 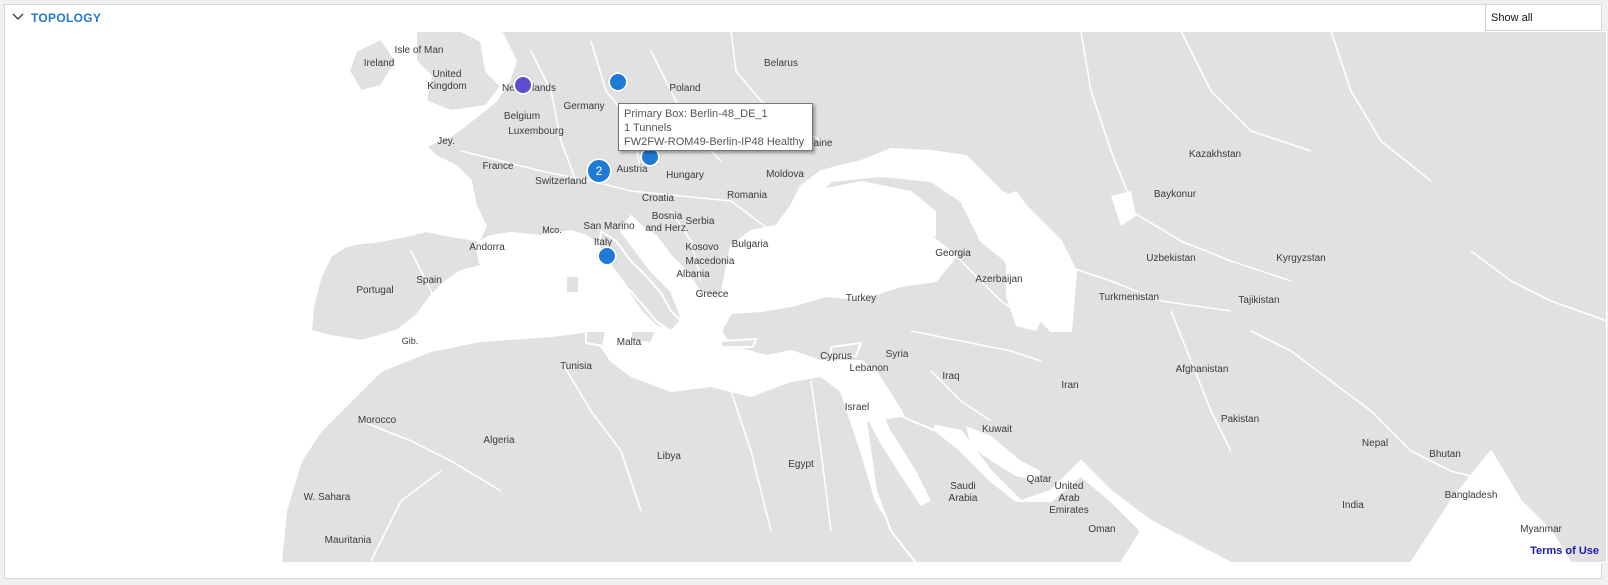 I want to click on map-label: Saudi Arabia, so click(x=963, y=492).